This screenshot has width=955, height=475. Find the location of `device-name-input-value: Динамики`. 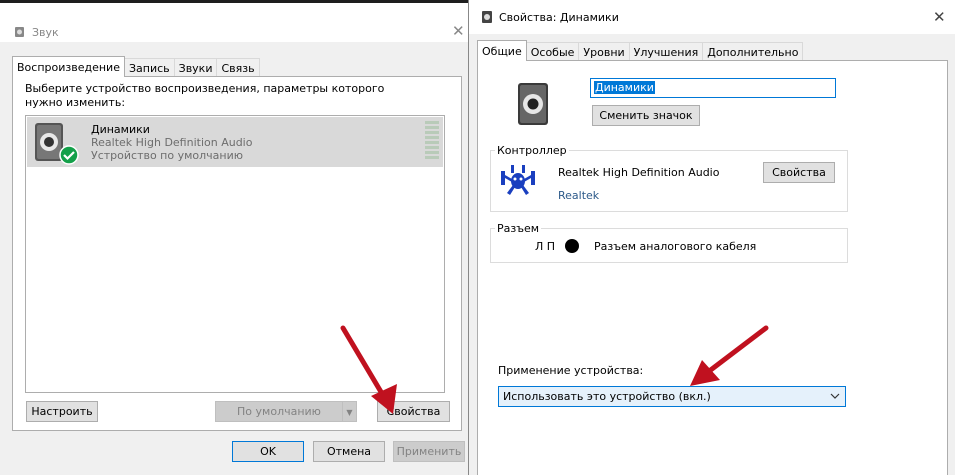

device-name-input-value: Динамики is located at coordinates (624, 87).